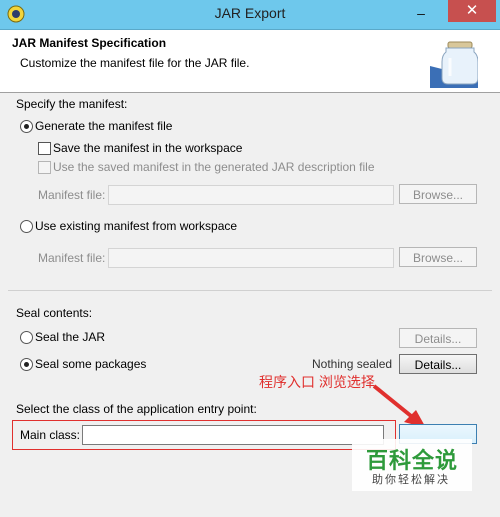 The width and height of the screenshot is (500, 517). What do you see at coordinates (251, 195) in the screenshot?
I see `manifest-file-input` at bounding box center [251, 195].